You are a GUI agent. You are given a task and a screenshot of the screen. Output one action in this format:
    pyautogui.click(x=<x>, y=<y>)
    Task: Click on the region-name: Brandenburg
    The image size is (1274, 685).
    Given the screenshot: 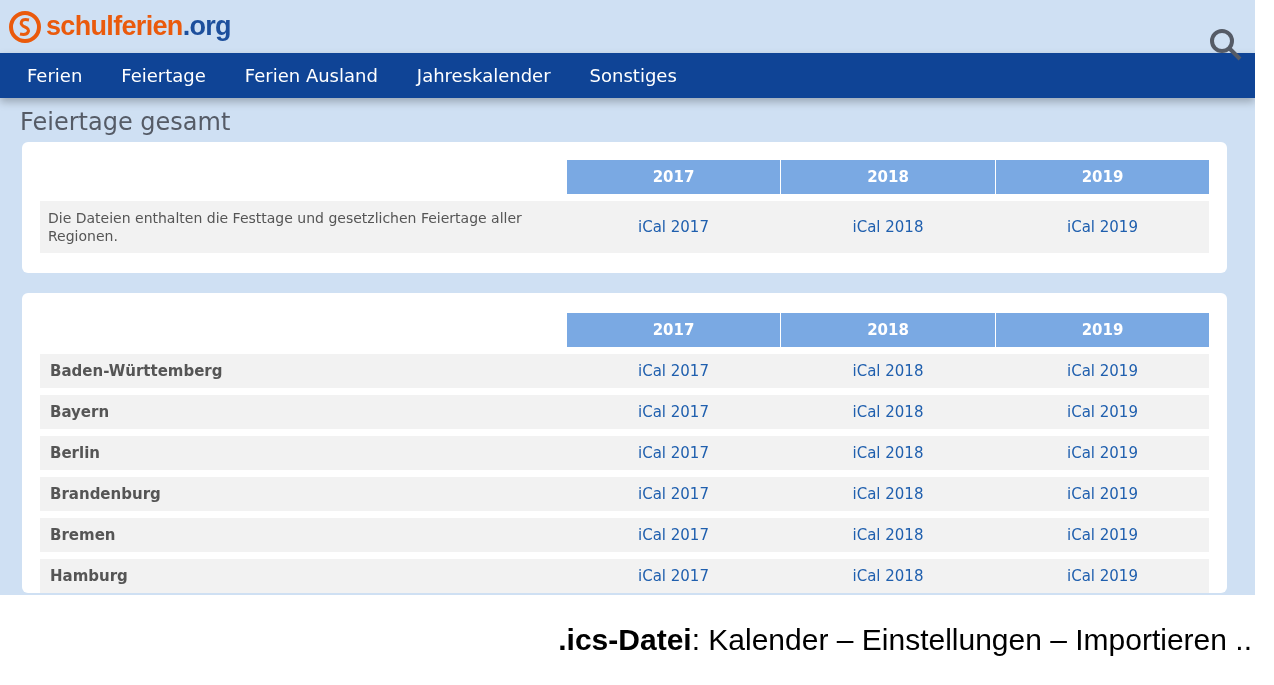 What is the action you would take?
    pyautogui.click(x=105, y=494)
    